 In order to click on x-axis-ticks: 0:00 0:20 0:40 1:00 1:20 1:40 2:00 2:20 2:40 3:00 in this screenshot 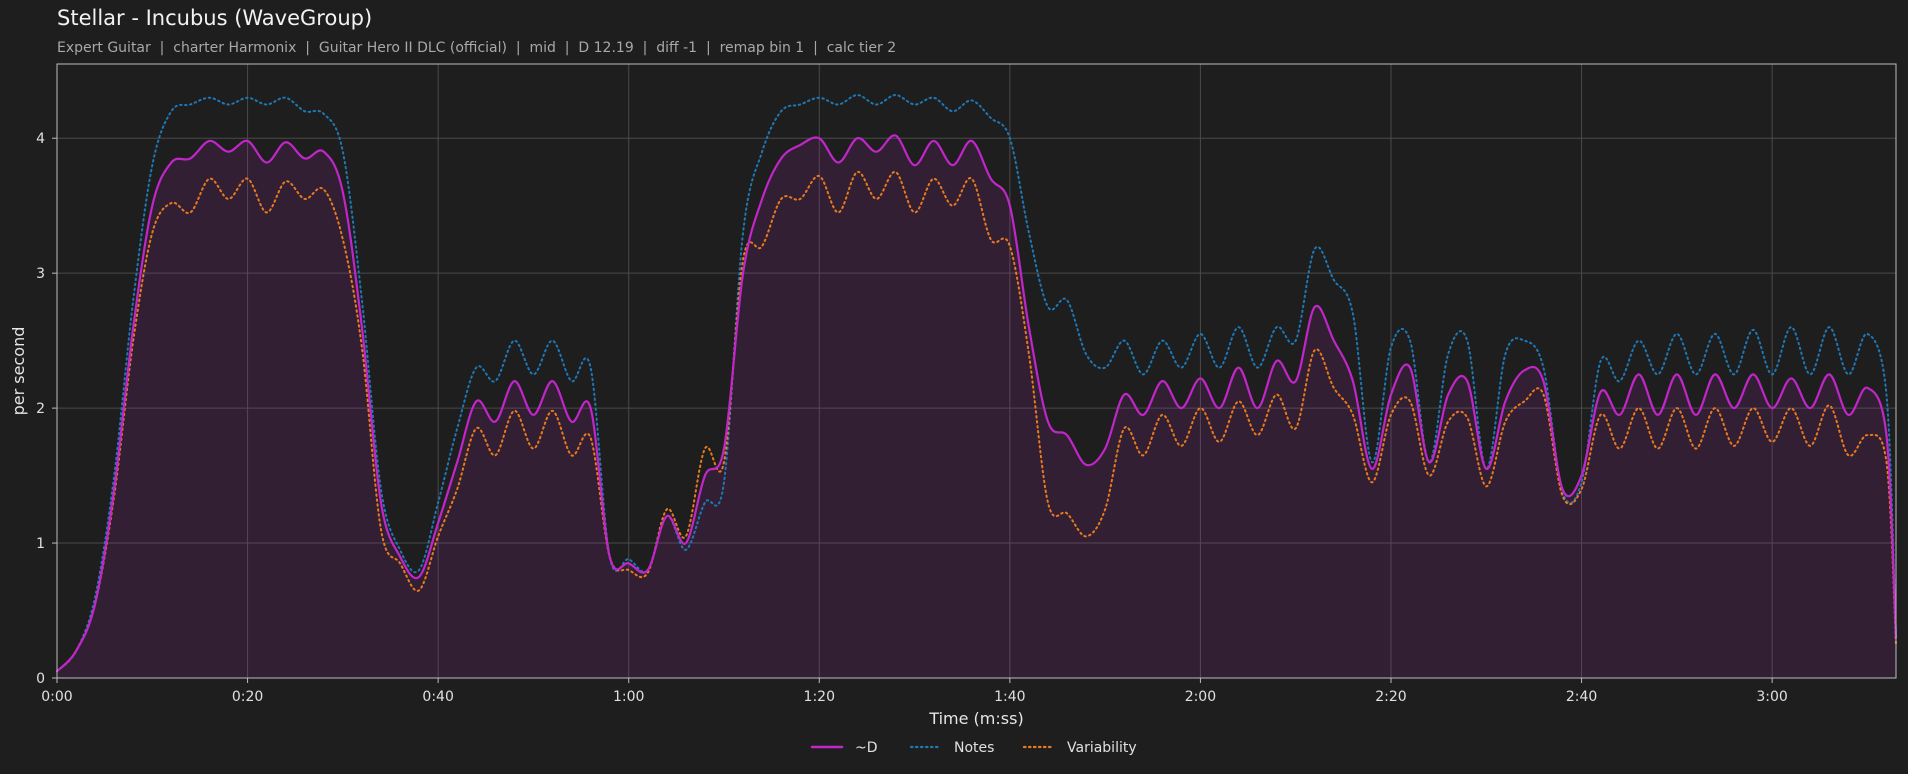, I will do `click(914, 691)`.